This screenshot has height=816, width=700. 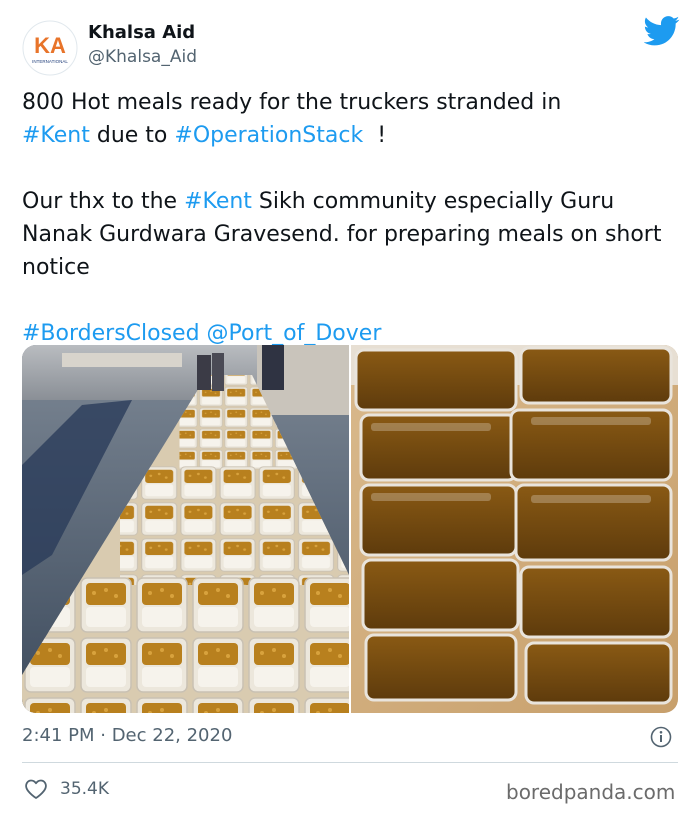 I want to click on like-count: 35.4K, so click(x=84, y=789).